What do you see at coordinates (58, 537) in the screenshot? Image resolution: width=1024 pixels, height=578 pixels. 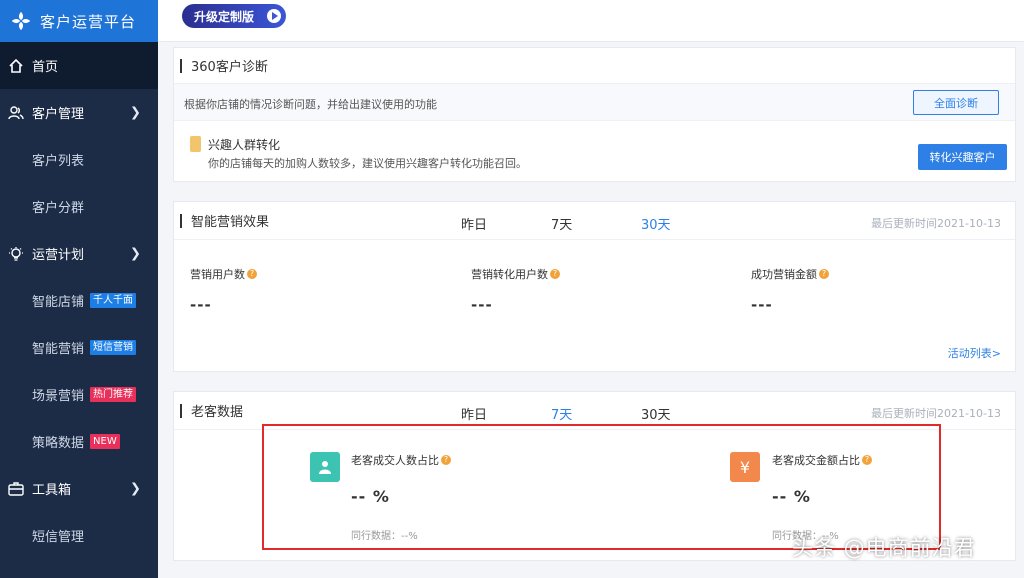 I see `sidebar-item-label: 短信管理` at bounding box center [58, 537].